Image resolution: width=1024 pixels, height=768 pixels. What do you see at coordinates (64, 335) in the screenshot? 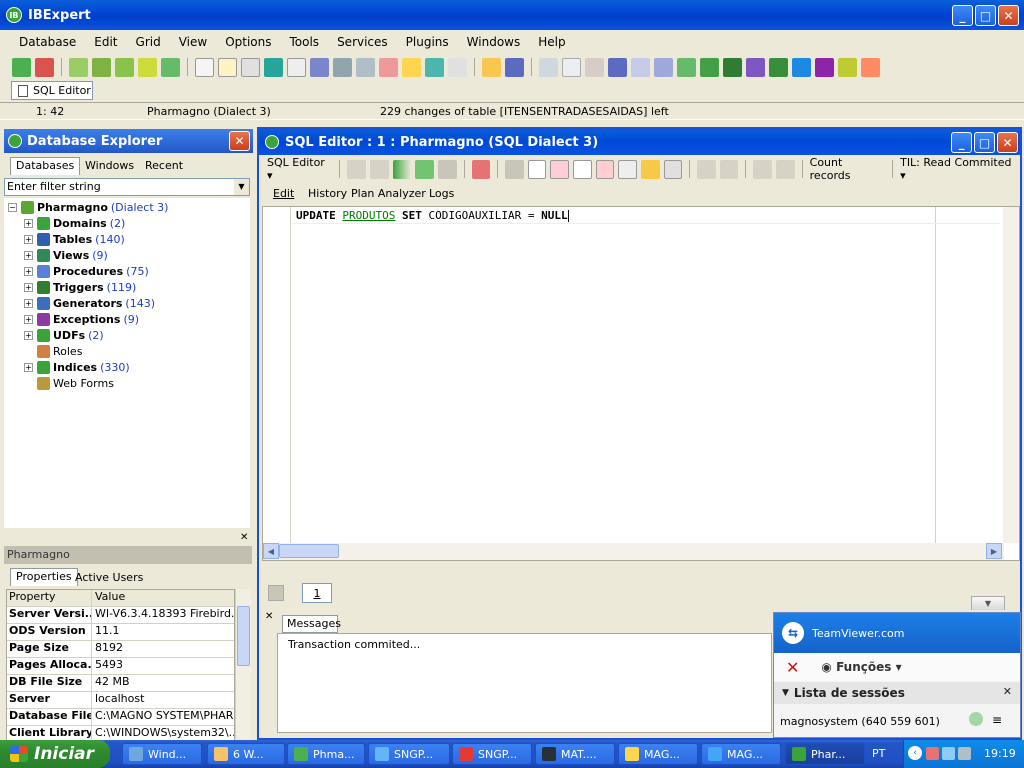
I see `tree-node-udfs: + UDFs (2)` at bounding box center [64, 335].